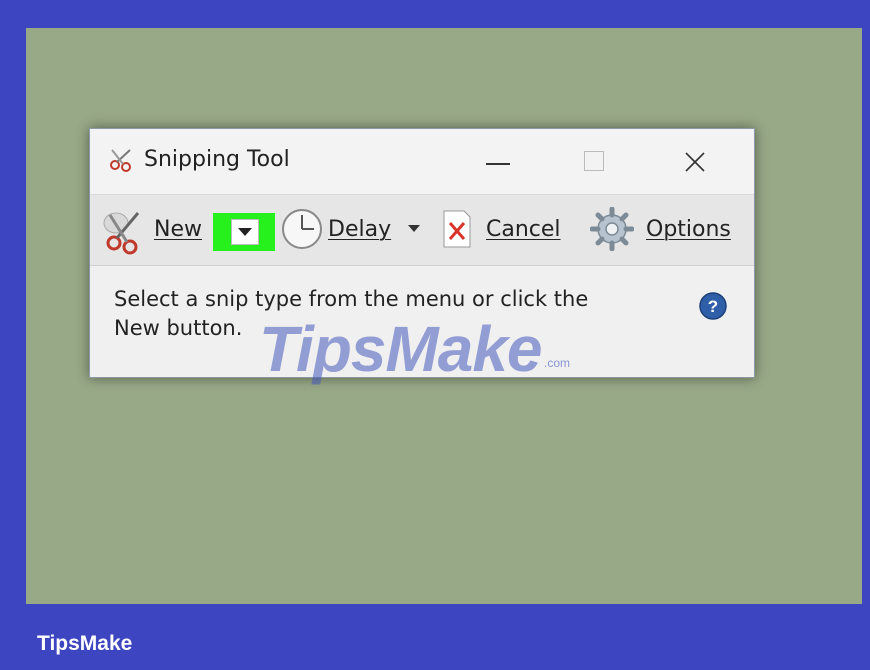  I want to click on title-bar: Snipping Tool, so click(422, 161).